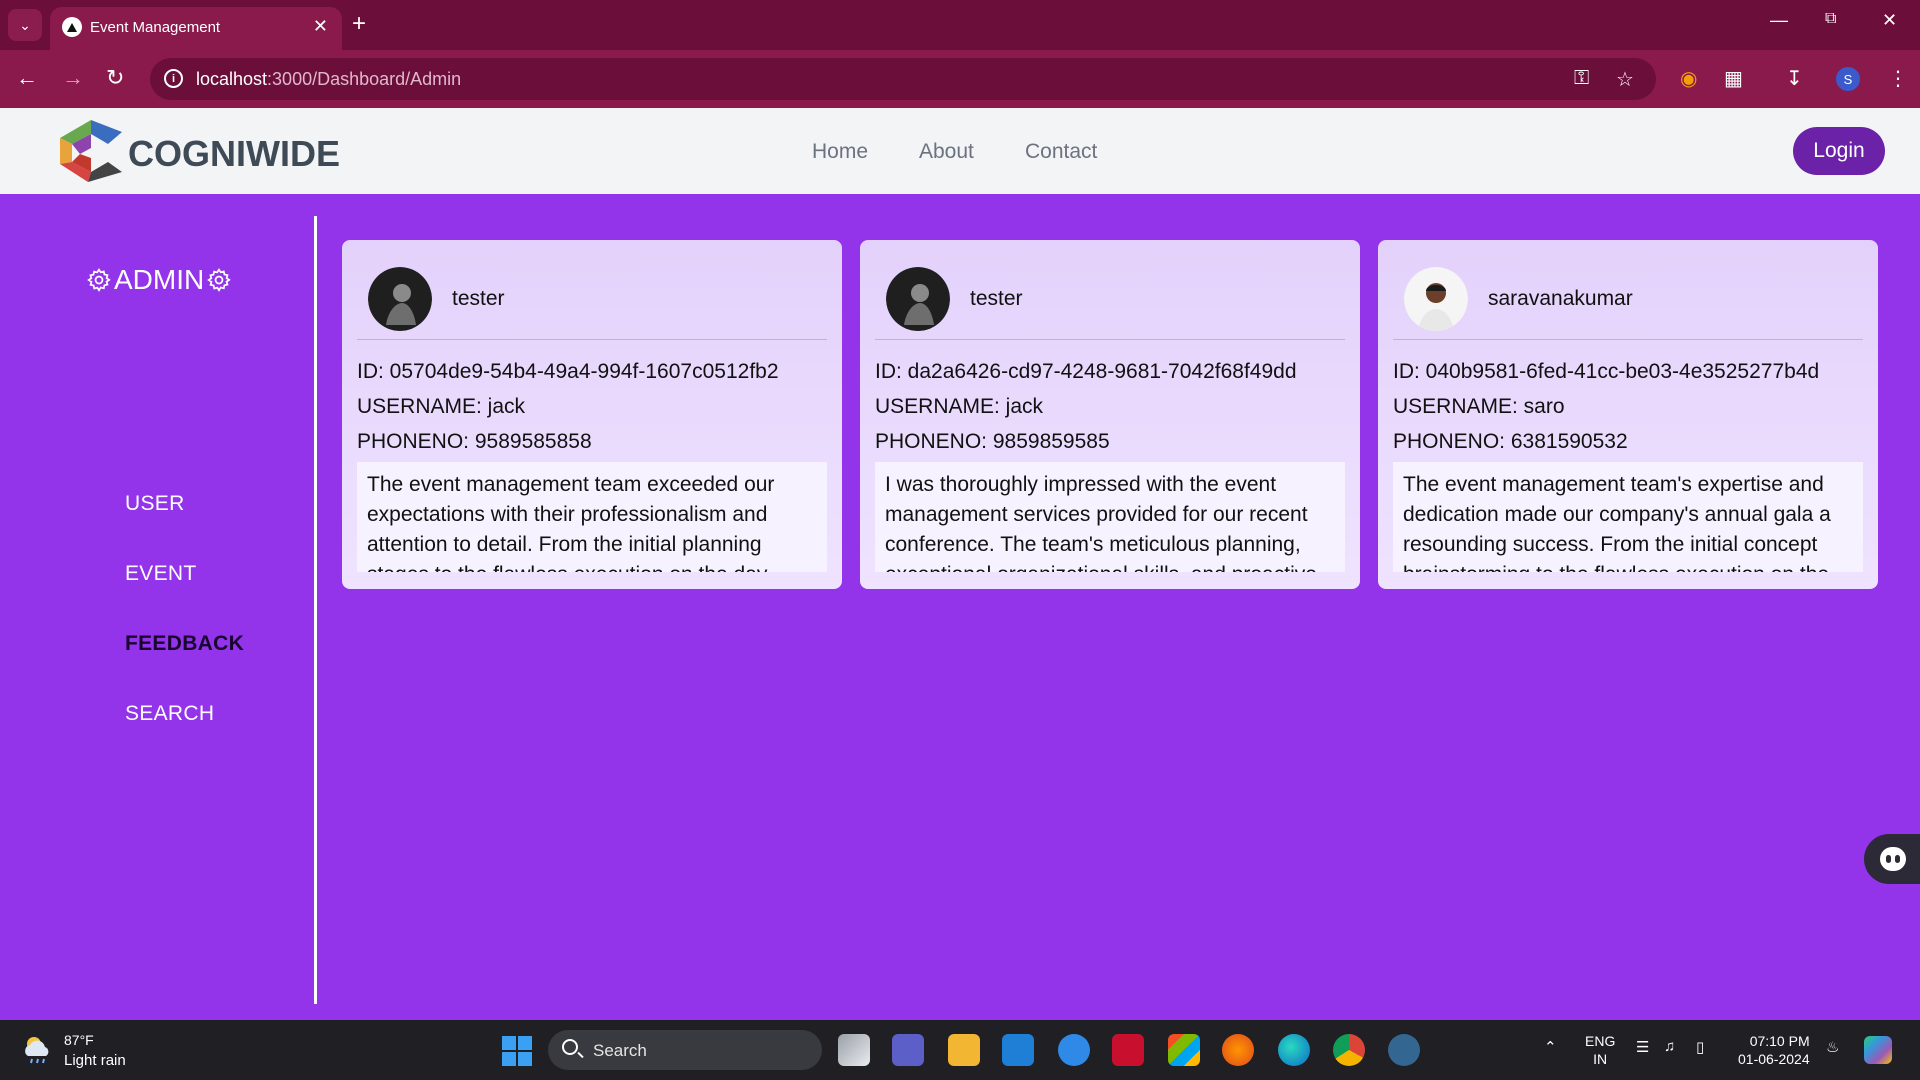 Image resolution: width=1920 pixels, height=1080 pixels. I want to click on password-key-icon: ⚿, so click(1581, 78).